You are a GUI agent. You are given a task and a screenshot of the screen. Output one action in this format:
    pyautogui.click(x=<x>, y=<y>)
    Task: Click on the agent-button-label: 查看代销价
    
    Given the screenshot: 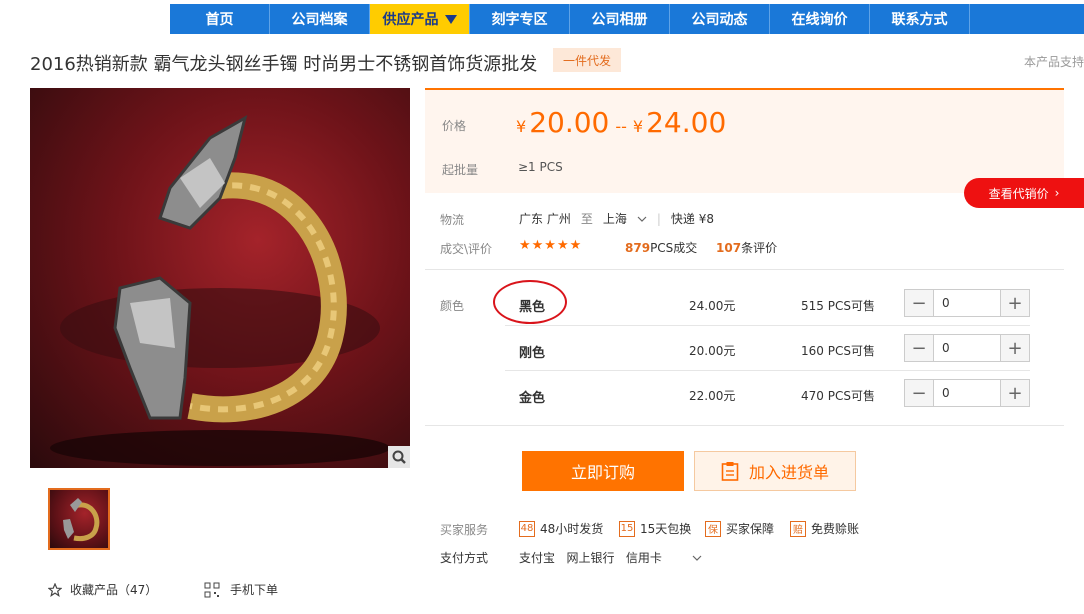 What is the action you would take?
    pyautogui.click(x=1018, y=193)
    